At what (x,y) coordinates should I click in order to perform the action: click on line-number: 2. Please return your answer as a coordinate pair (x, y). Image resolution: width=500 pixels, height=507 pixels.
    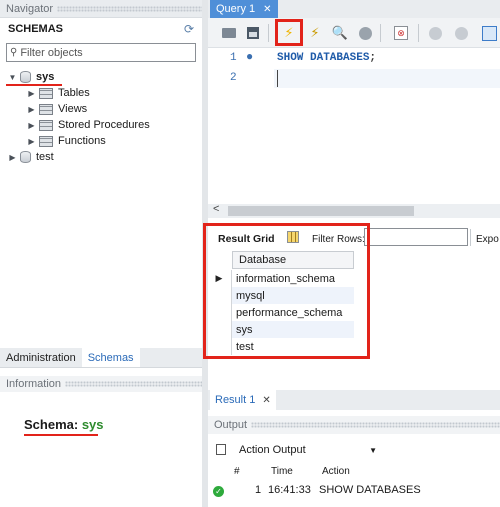
    Looking at the image, I should click on (233, 78).